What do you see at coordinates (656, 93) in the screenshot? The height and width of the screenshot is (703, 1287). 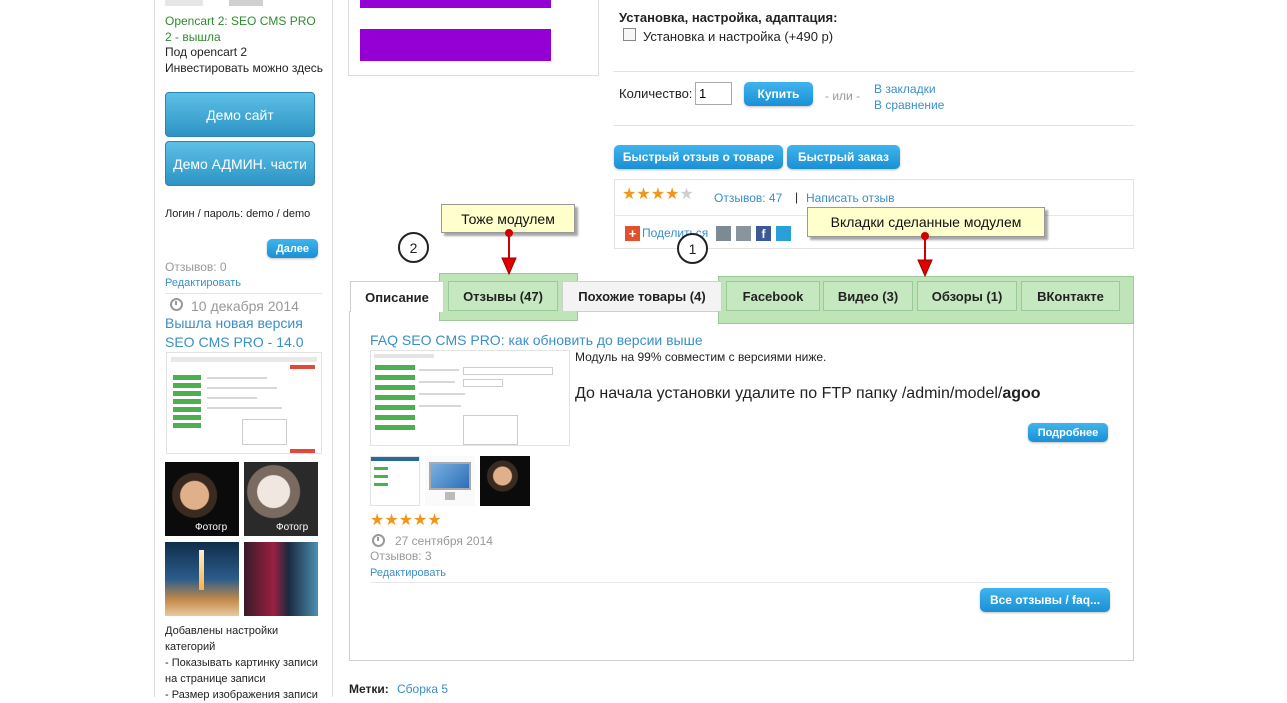 I see `qty-label: Количество:` at bounding box center [656, 93].